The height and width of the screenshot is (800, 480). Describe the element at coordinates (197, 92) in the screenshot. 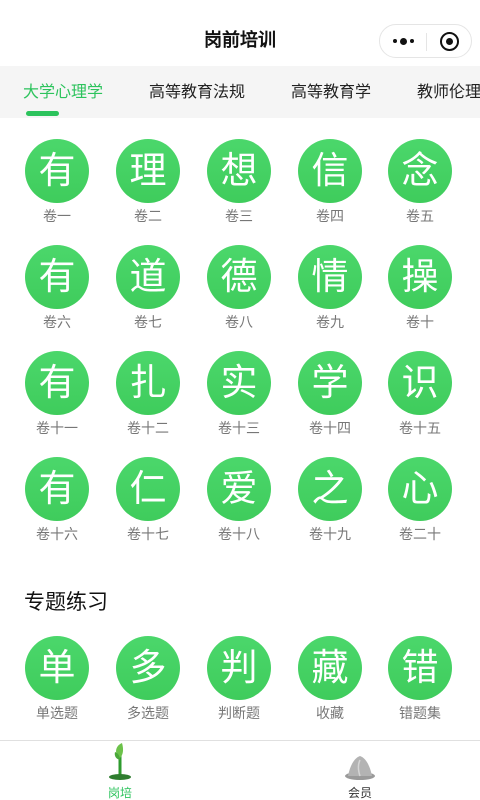

I see `tab-education-law: 高等教育法规` at that location.